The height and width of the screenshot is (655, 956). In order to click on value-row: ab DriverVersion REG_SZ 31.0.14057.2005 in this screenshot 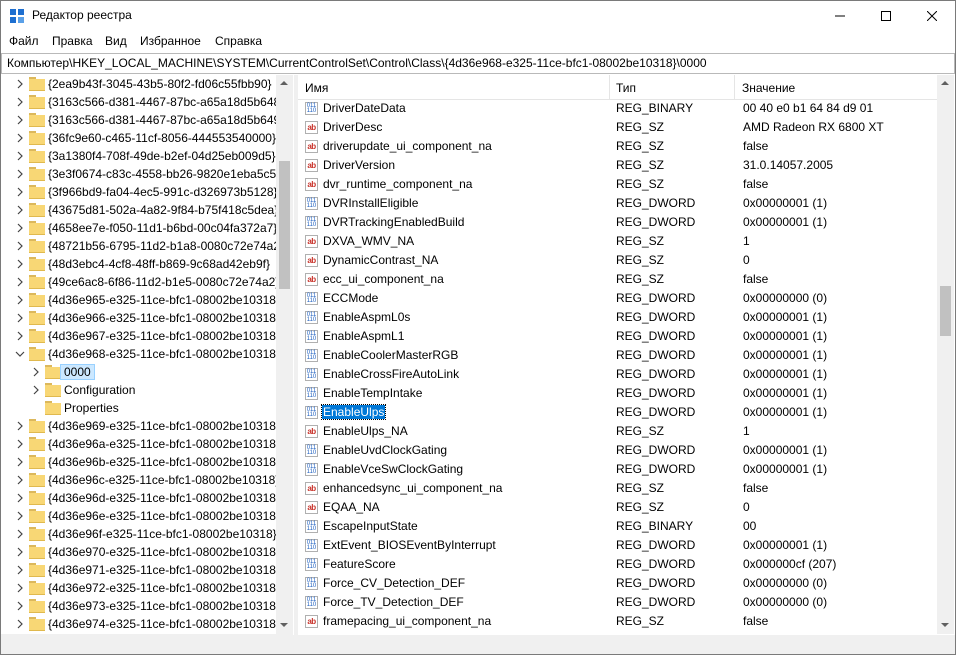, I will do `click(617, 165)`.